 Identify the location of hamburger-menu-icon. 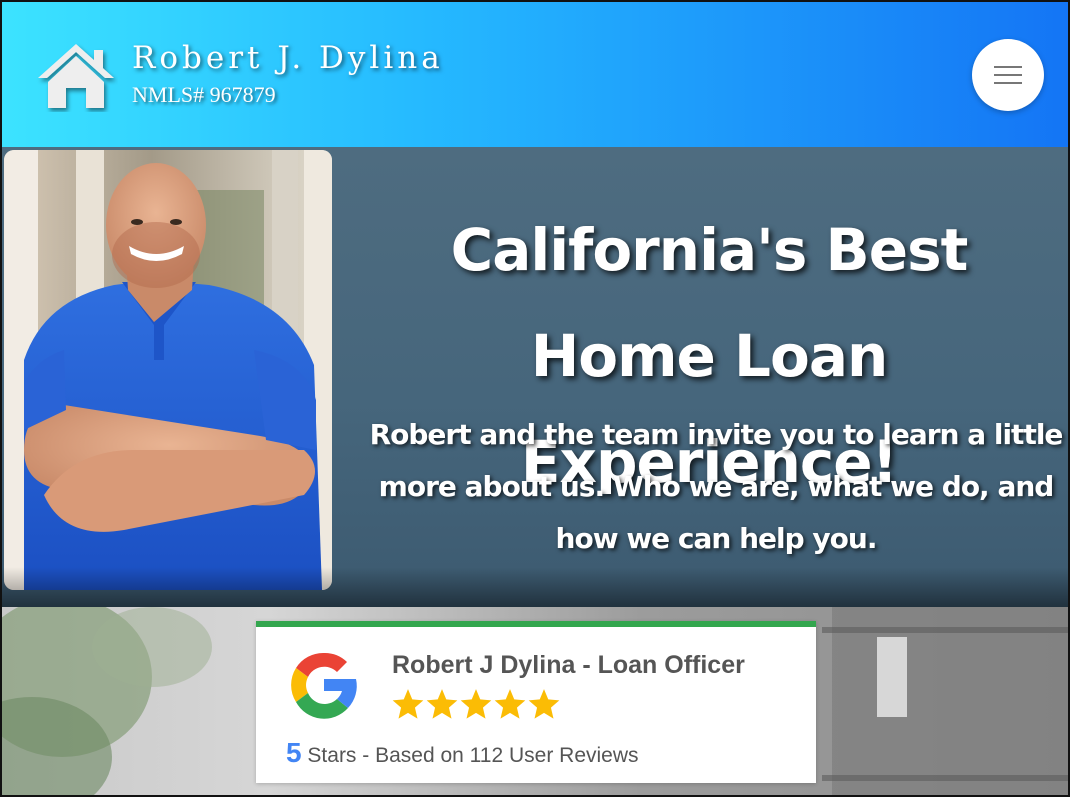
(1008, 67).